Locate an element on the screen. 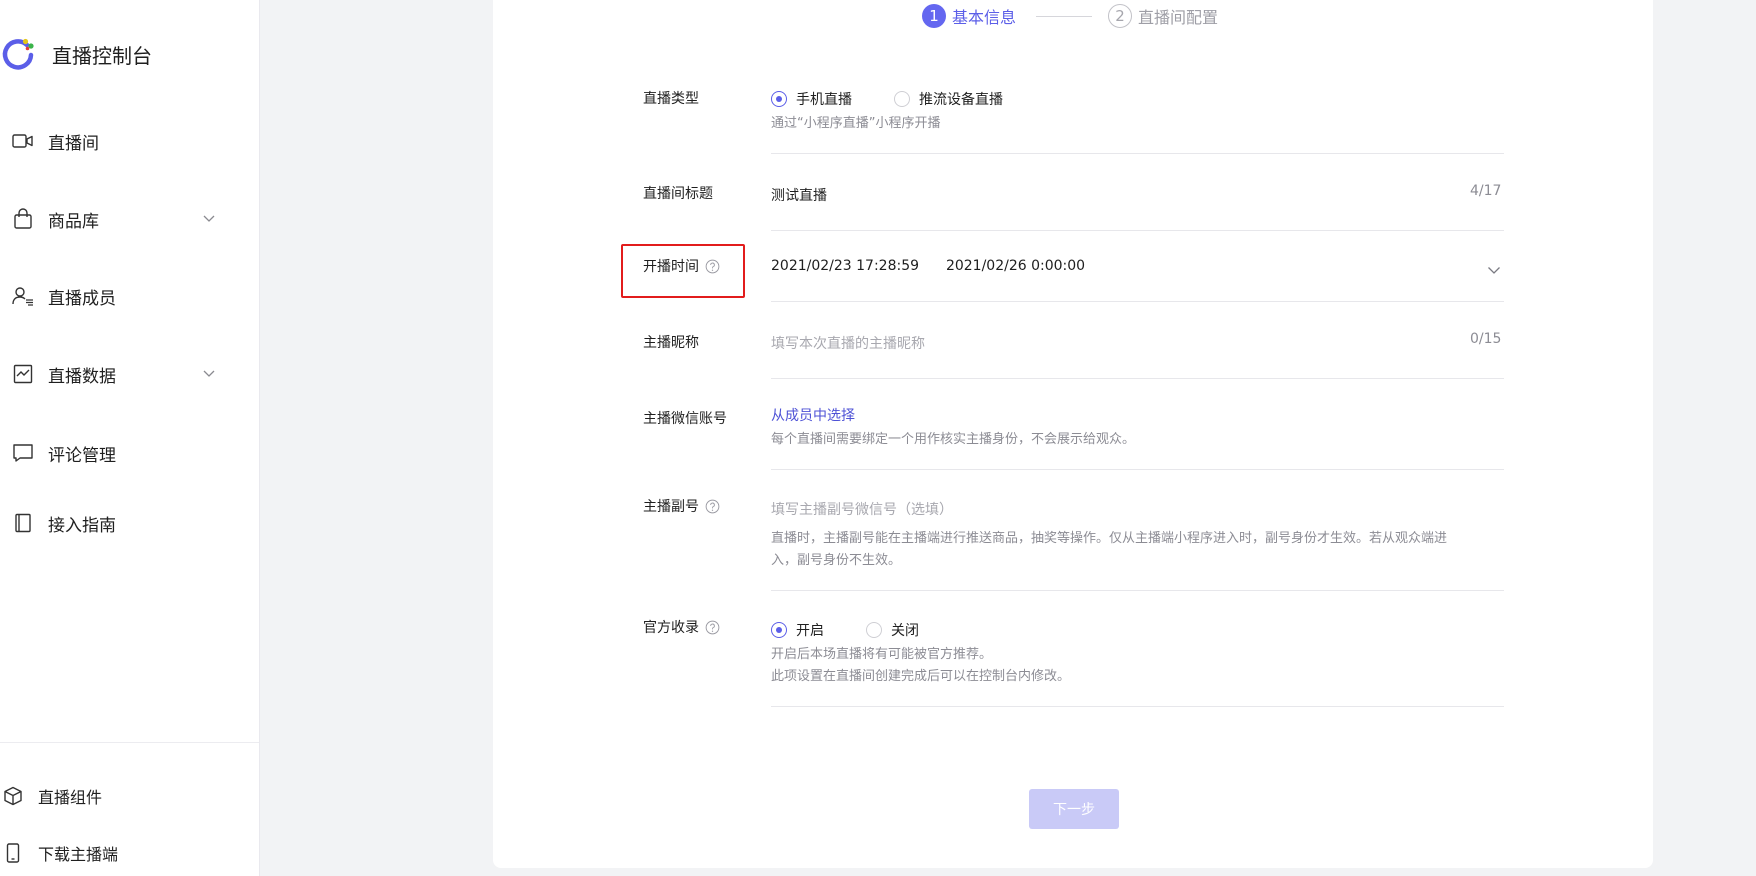  official-index-label: 官方收录 is located at coordinates (681, 627).